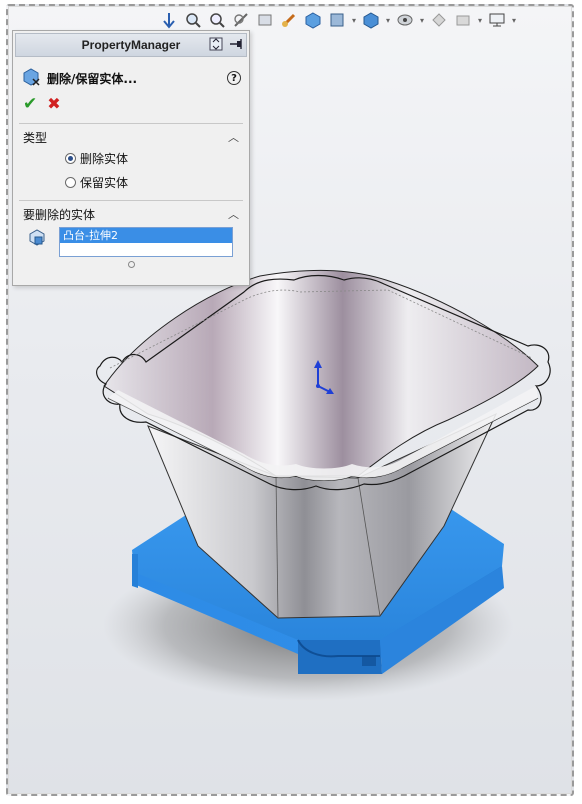  What do you see at coordinates (236, 45) in the screenshot?
I see `pin-icon` at bounding box center [236, 45].